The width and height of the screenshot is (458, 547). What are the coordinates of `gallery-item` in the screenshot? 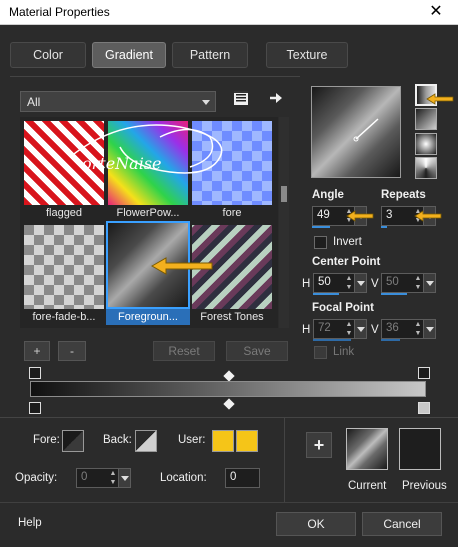 It's located at (64, 267).